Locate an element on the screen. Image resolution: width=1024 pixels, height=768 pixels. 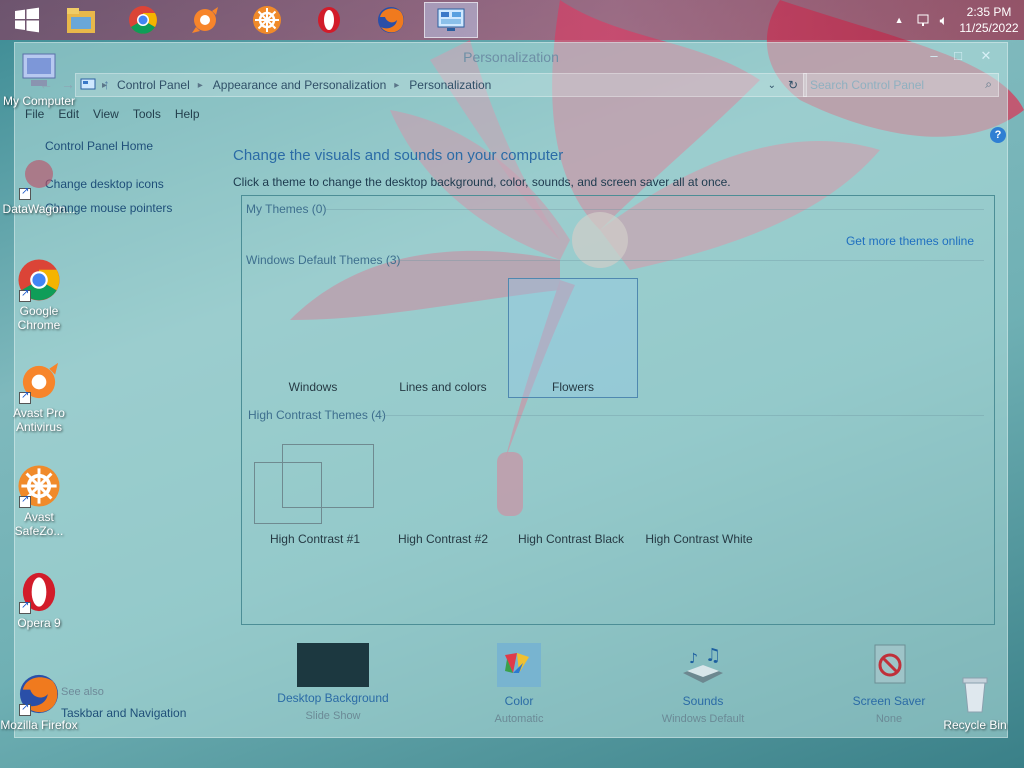
sounds-label: Sounds is located at coordinates (703, 701).